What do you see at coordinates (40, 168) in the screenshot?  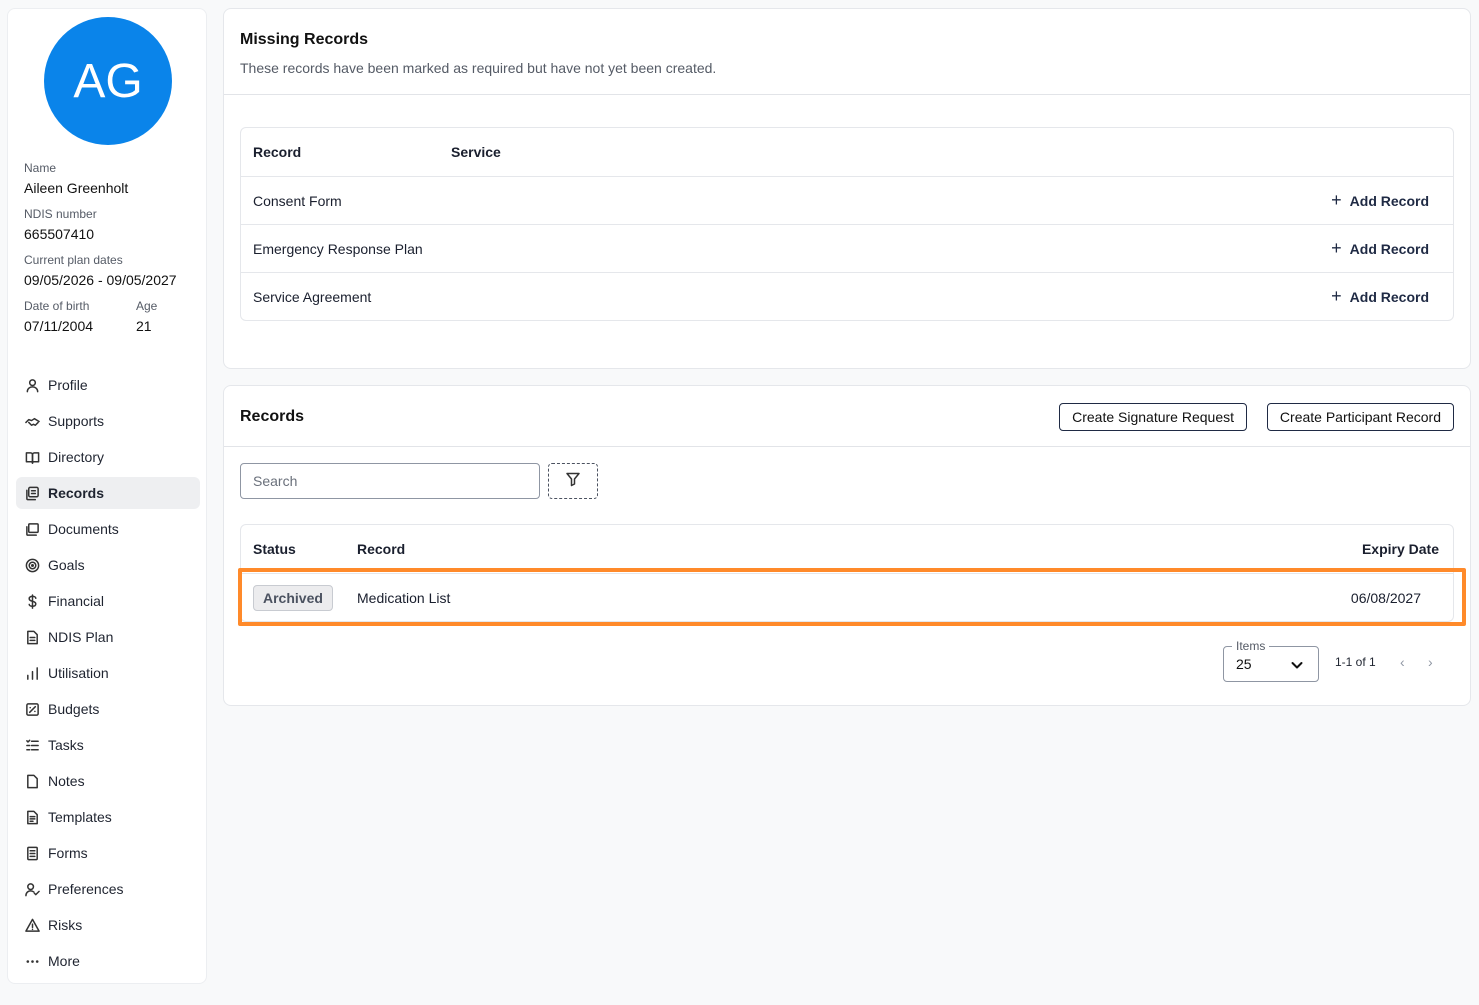 I see `name-label: Name` at bounding box center [40, 168].